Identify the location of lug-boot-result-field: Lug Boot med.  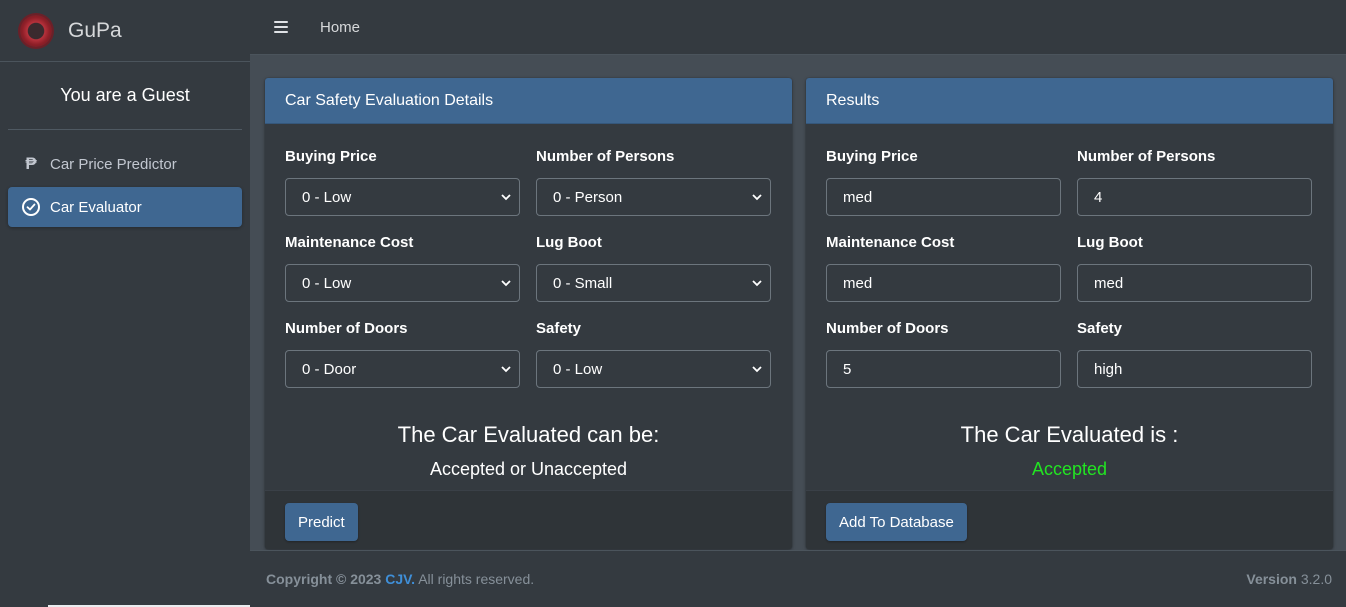
(1194, 268).